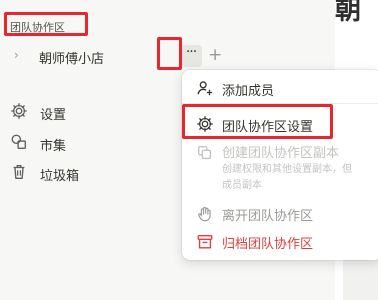 This screenshot has height=300, width=378. I want to click on add-page-button: +, so click(215, 55).